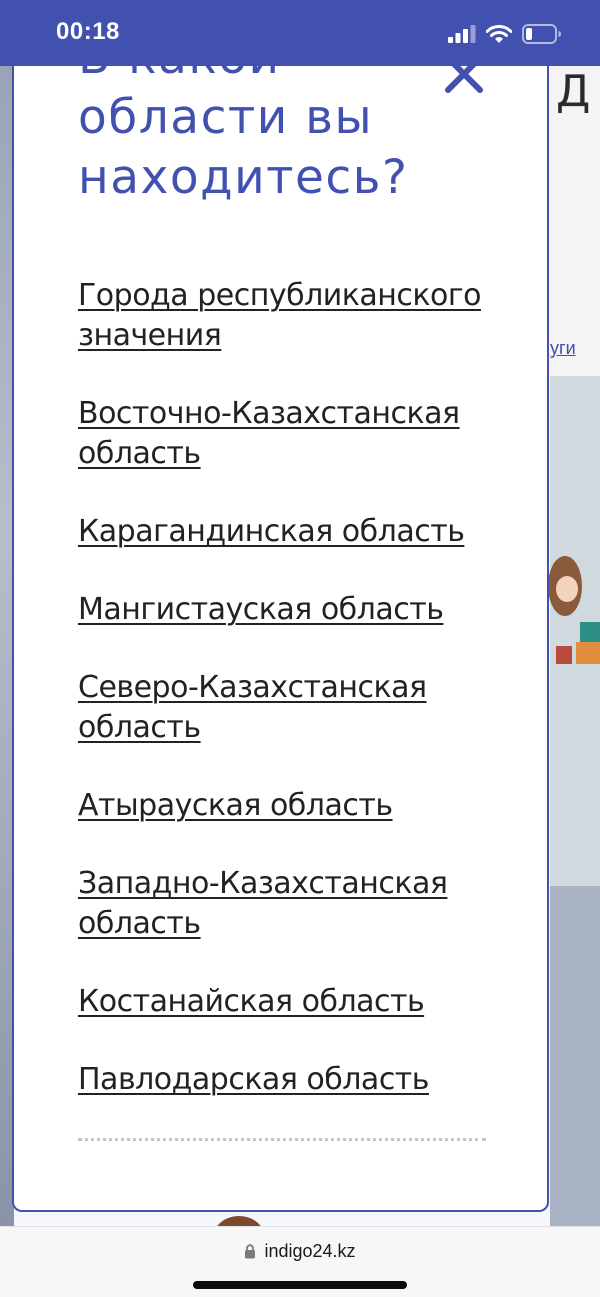  I want to click on signal-icon, so click(462, 34).